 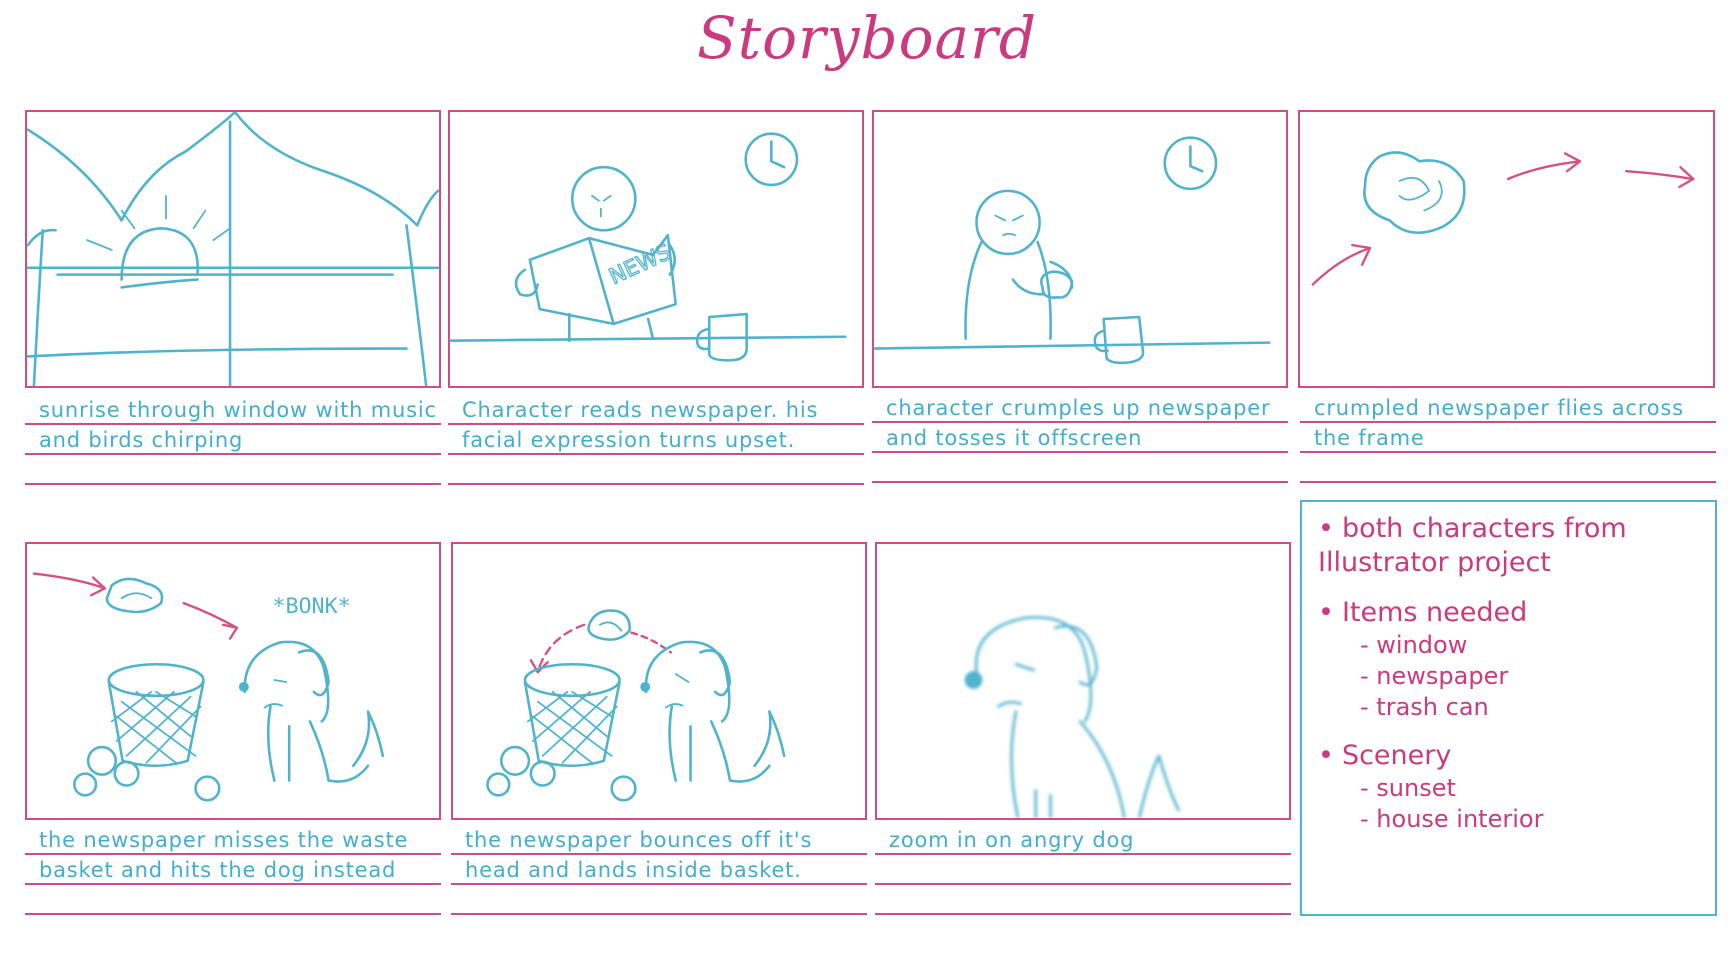 I want to click on panel-3-crumpling-newspaper, so click(x=1080, y=249).